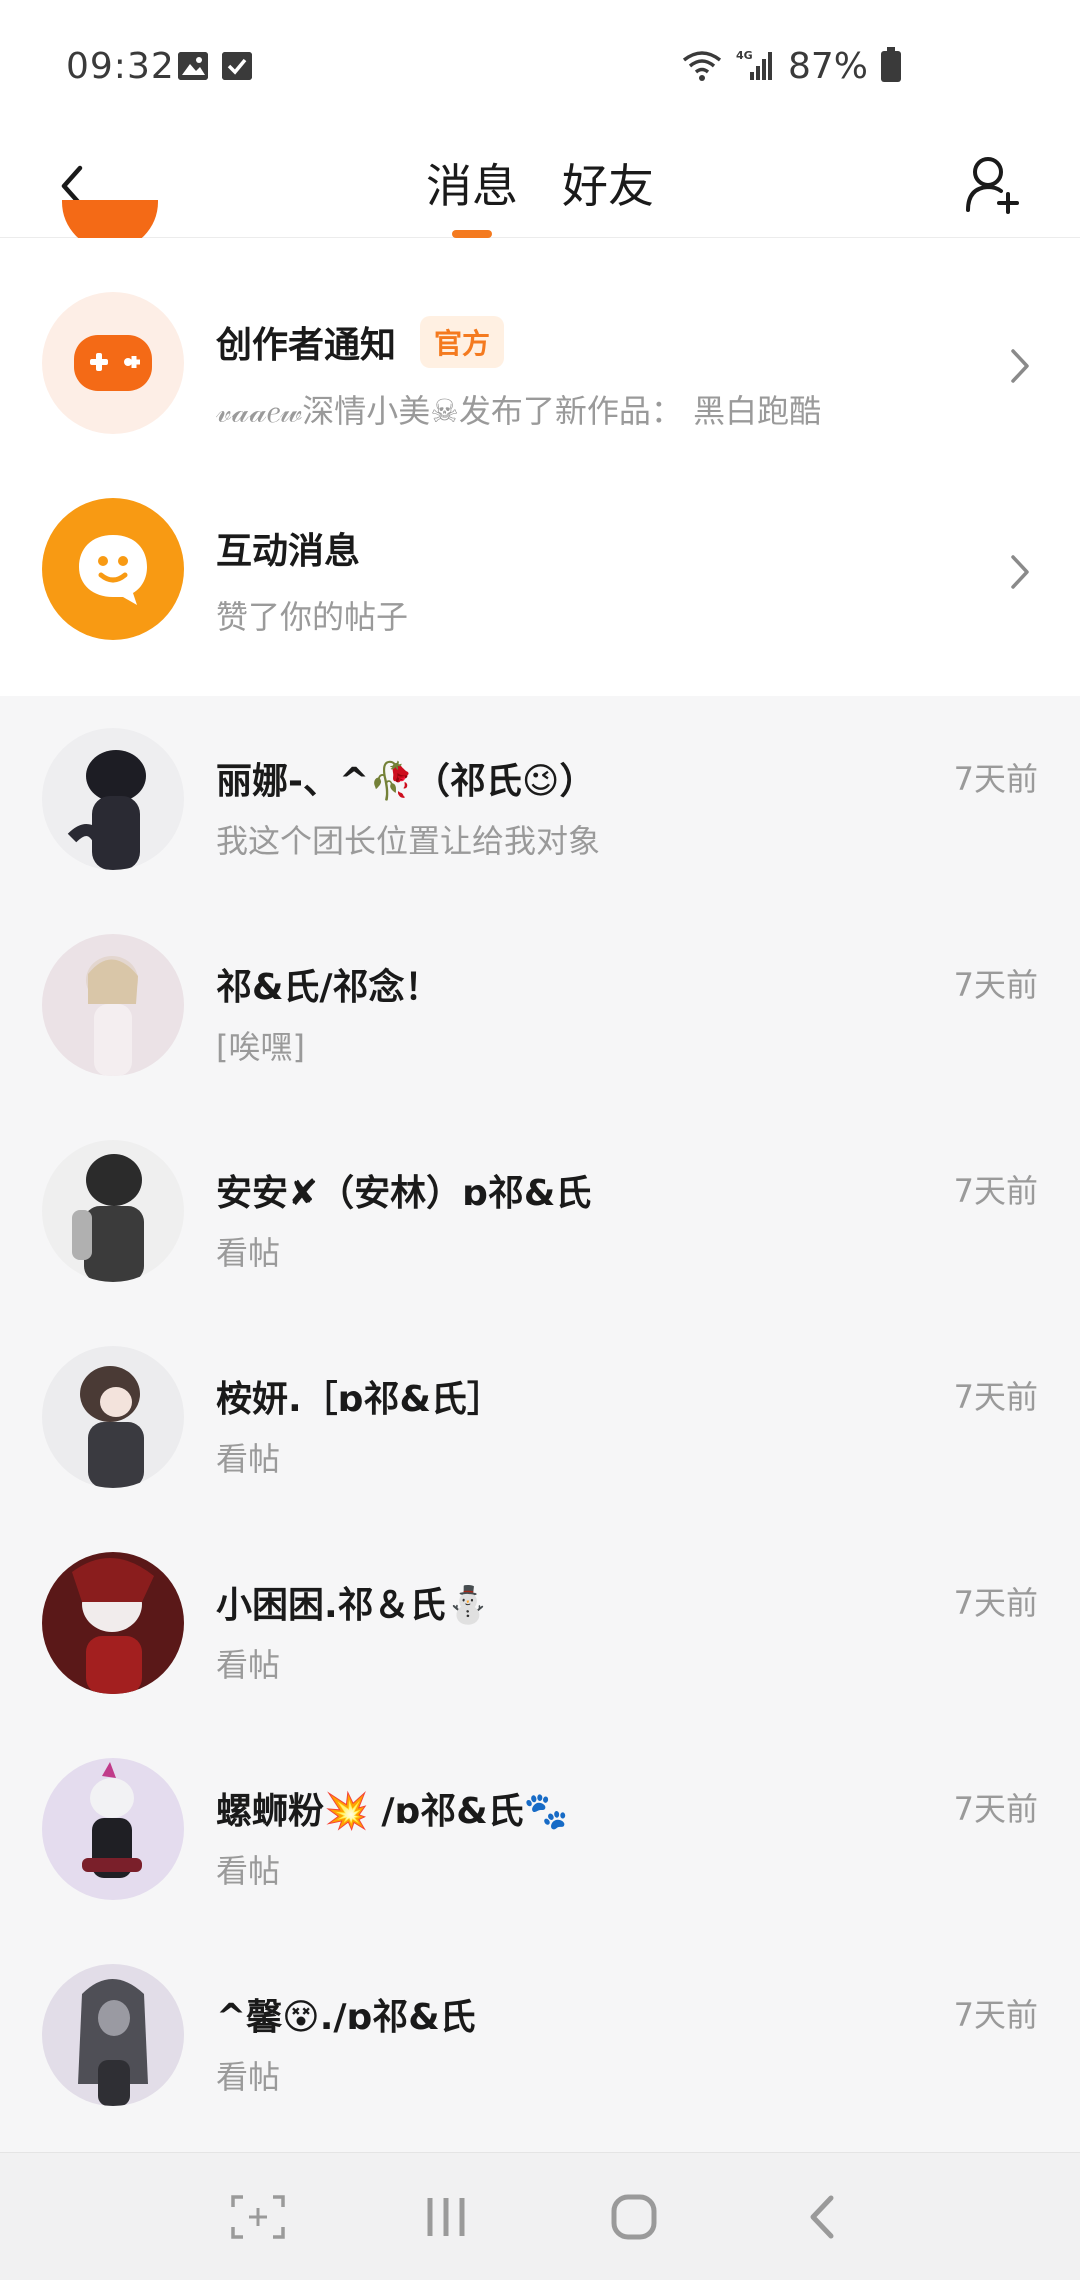 The image size is (1080, 2280). Describe the element at coordinates (744, 55) in the screenshot. I see `svg-text: 4G` at that location.